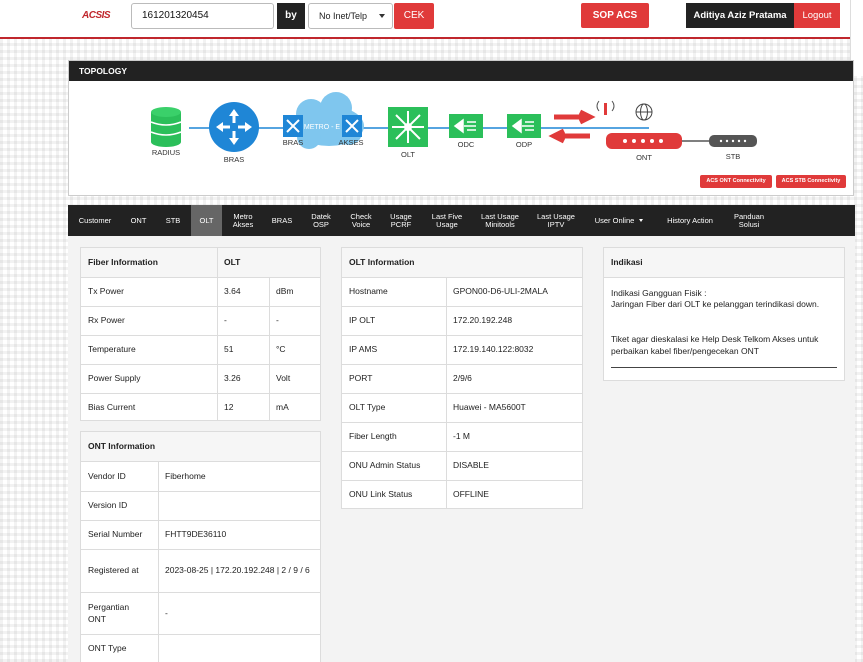  Describe the element at coordinates (401, 220) in the screenshot. I see `tab-usage-pcrf: Usage PCRF` at that location.